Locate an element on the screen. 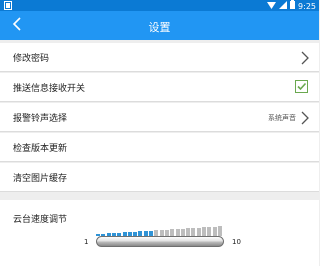  push-toggle-row: 推送信息接收开关 is located at coordinates (159, 87).